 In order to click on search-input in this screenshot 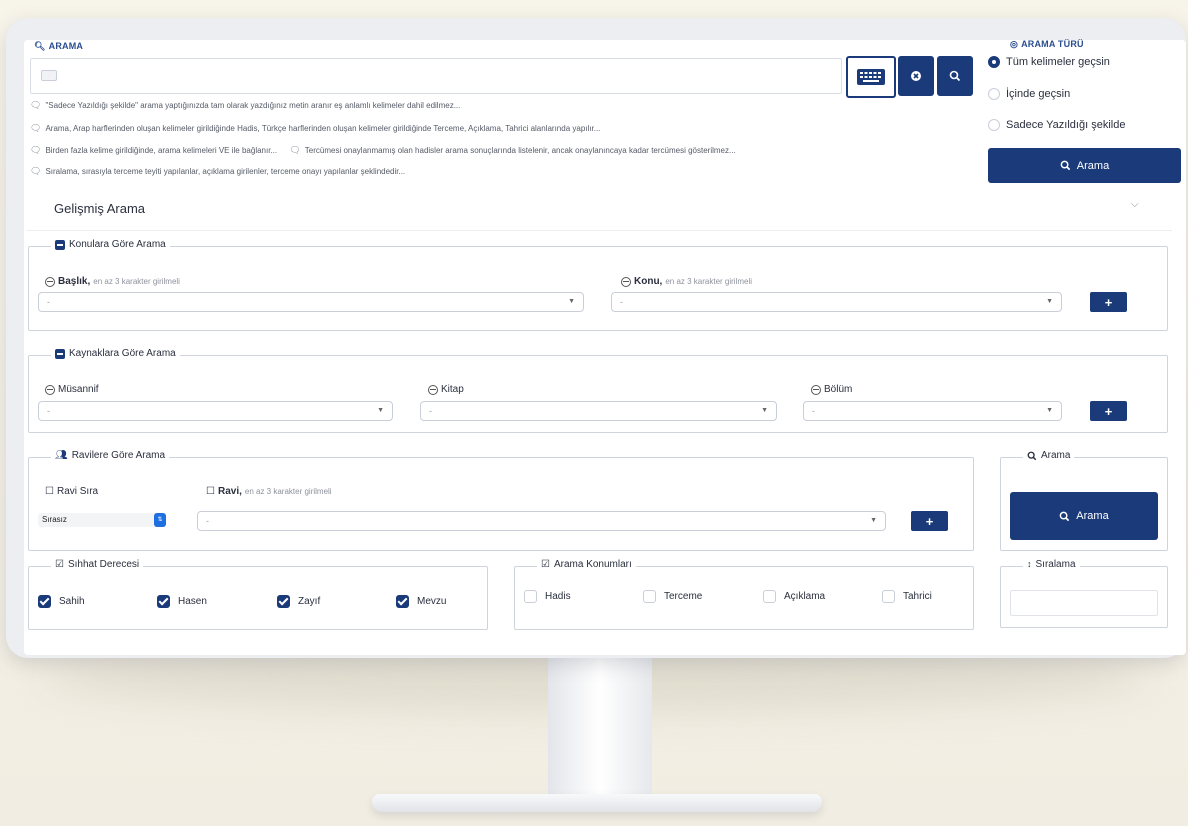, I will do `click(436, 76)`.